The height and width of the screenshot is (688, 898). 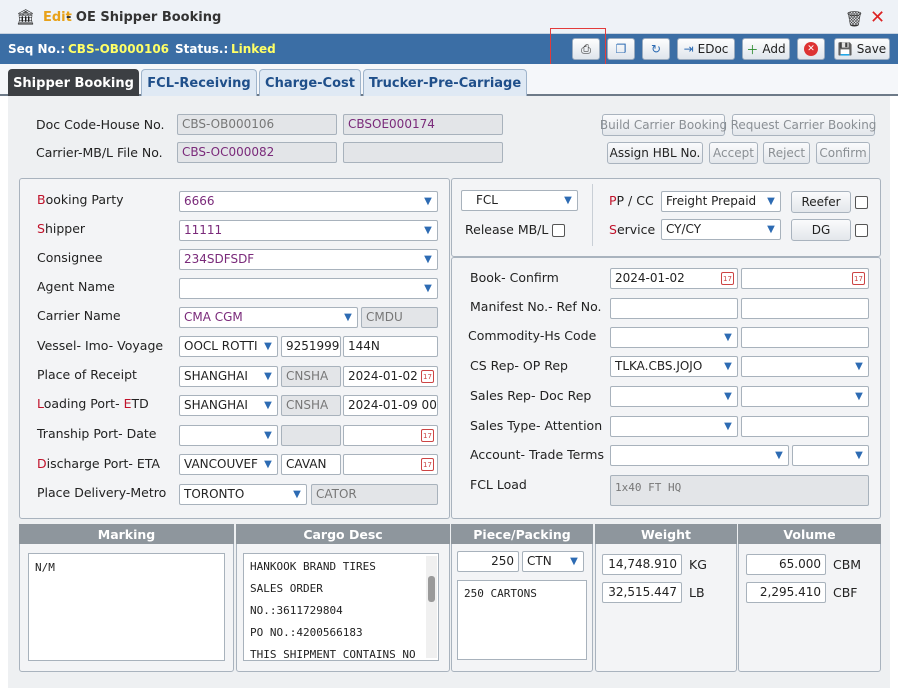 What do you see at coordinates (674, 426) in the screenshot?
I see `sales-type-select: ▼` at bounding box center [674, 426].